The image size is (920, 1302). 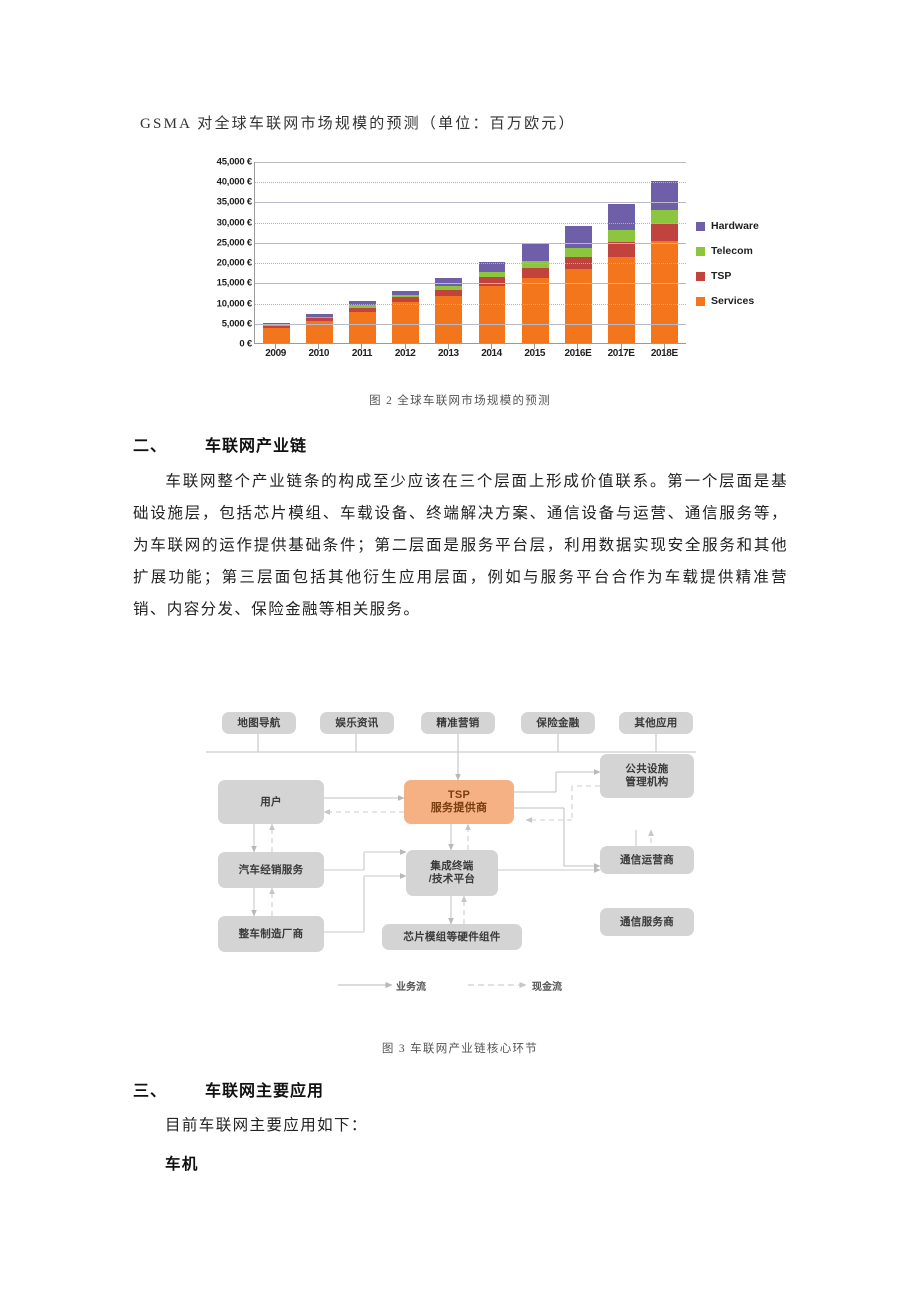 What do you see at coordinates (558, 723) in the screenshot?
I see `diagram-node-app-3: 保险金融` at bounding box center [558, 723].